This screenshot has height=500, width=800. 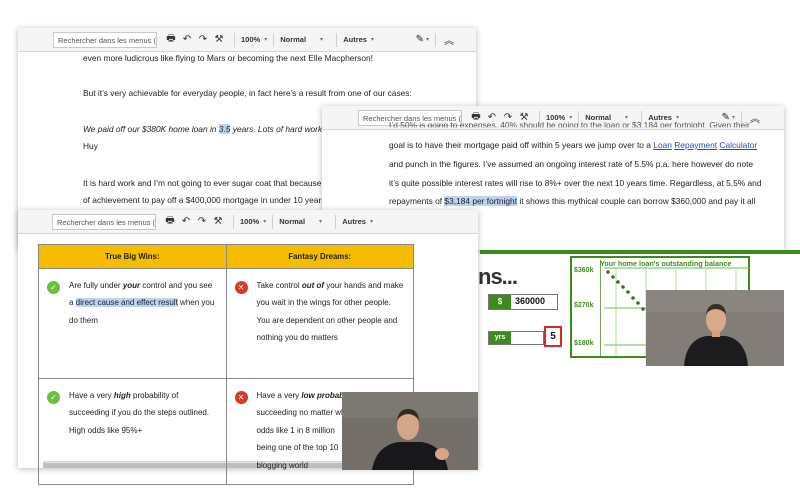 I want to click on cell-text: control and you see, so click(x=176, y=285).